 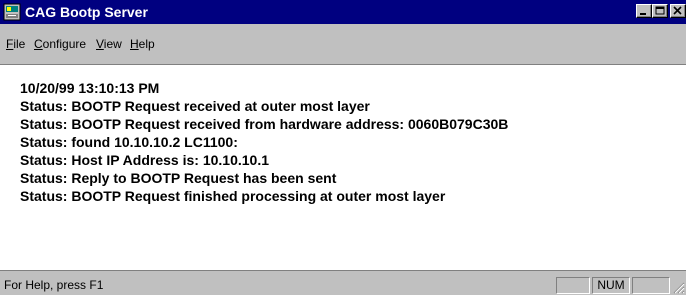 I want to click on status-help-text: For Help, press F1, so click(x=54, y=285).